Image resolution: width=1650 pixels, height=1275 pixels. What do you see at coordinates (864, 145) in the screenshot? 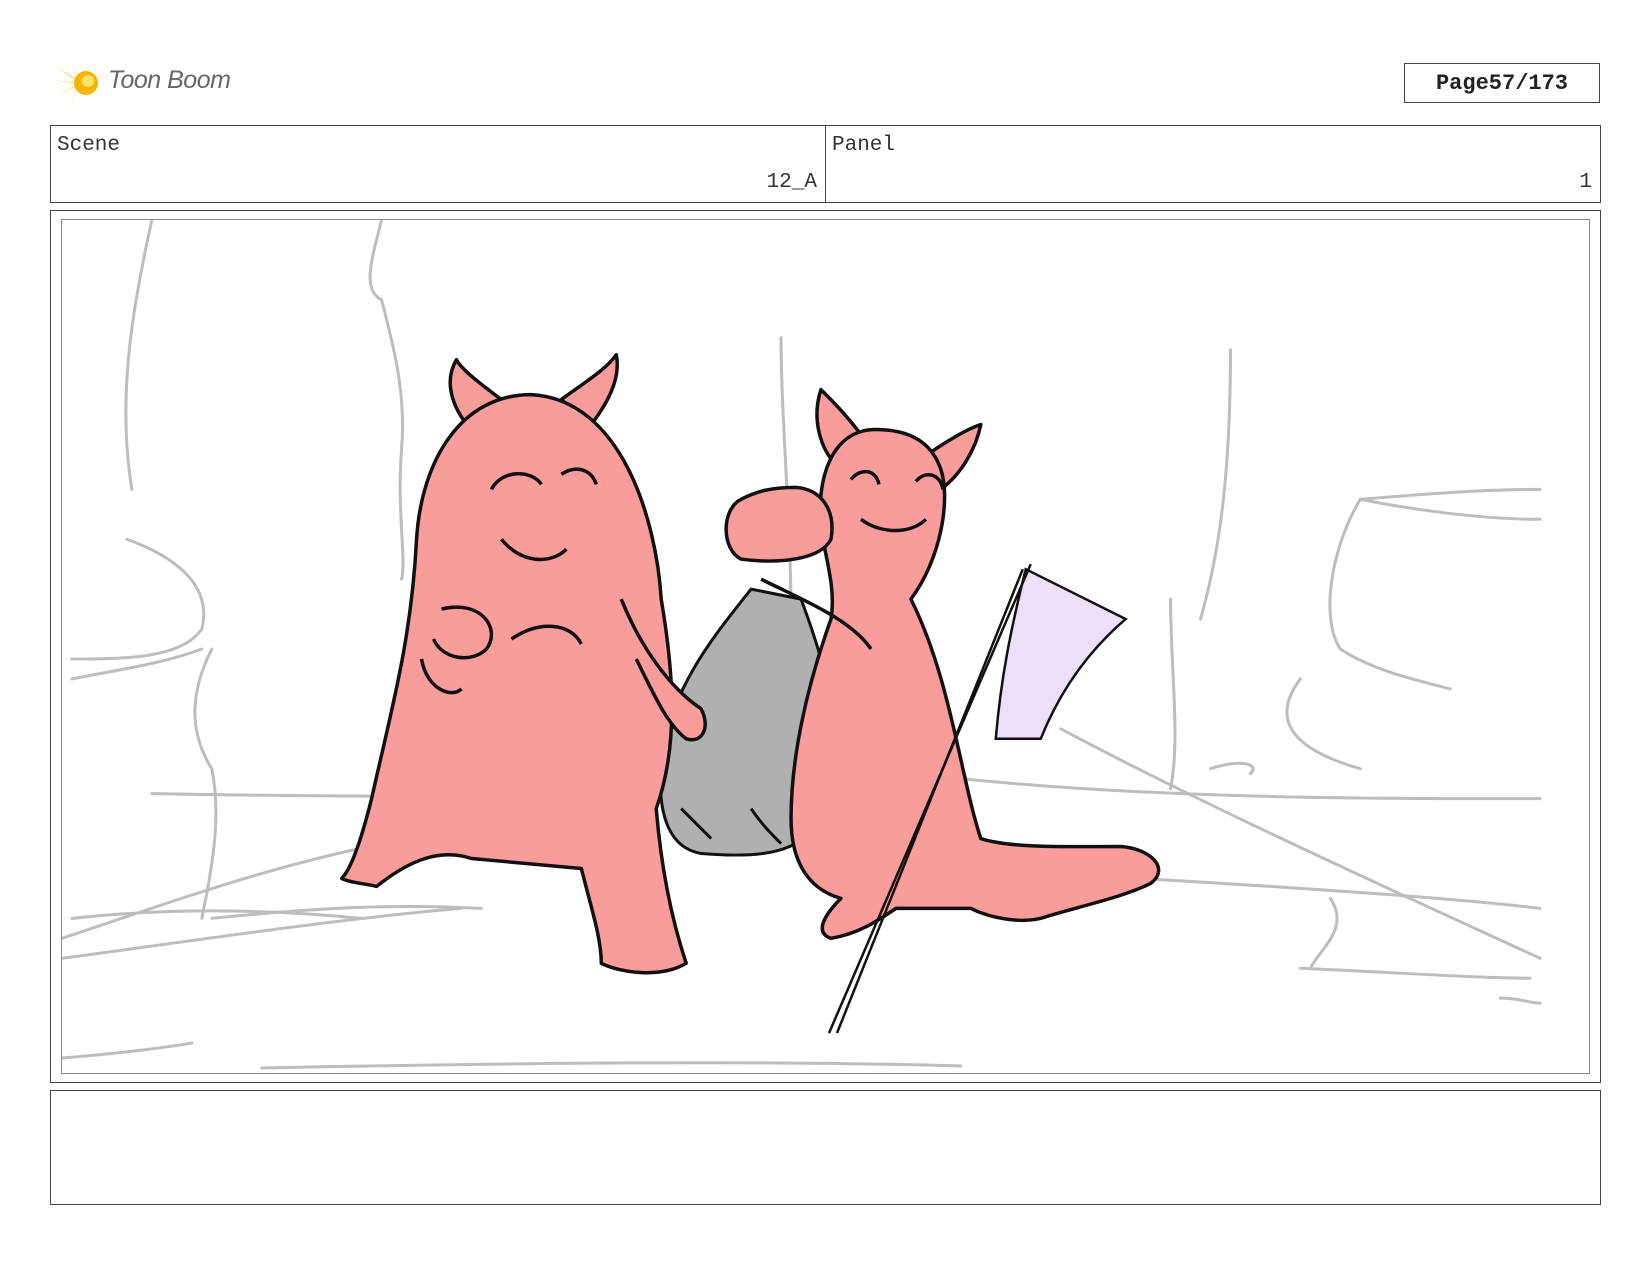
I see `panel-label: Panel` at bounding box center [864, 145].